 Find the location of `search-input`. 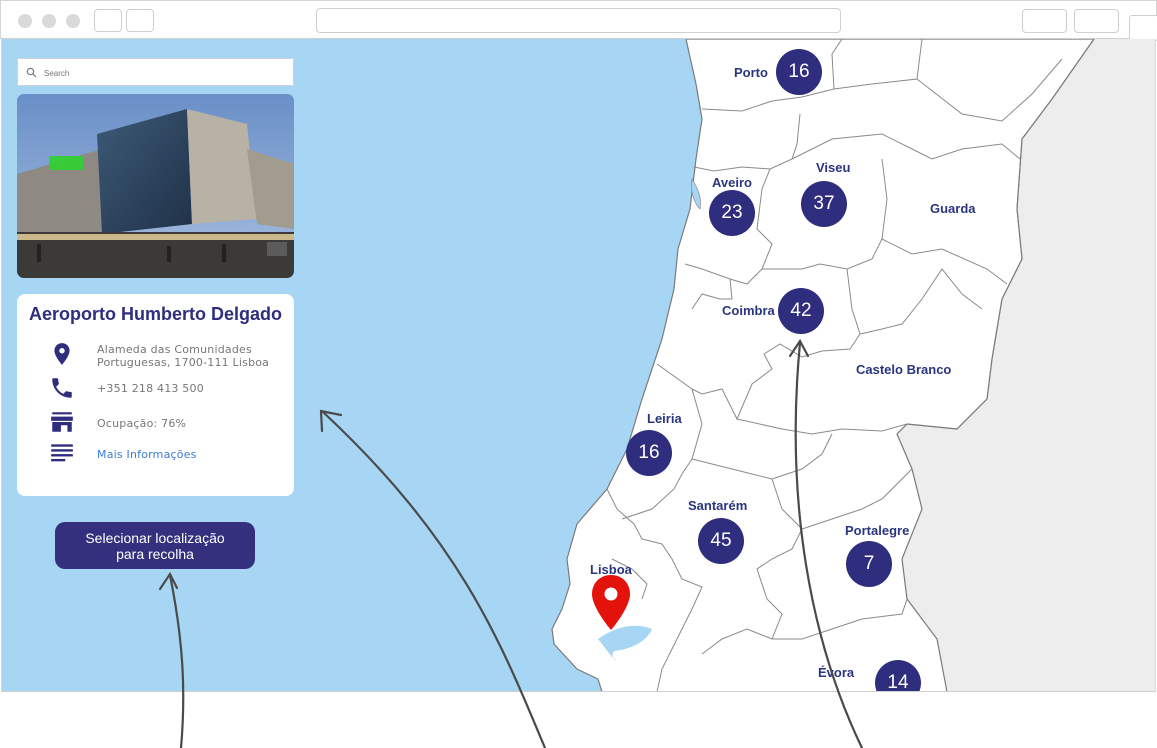

search-input is located at coordinates (164, 73).